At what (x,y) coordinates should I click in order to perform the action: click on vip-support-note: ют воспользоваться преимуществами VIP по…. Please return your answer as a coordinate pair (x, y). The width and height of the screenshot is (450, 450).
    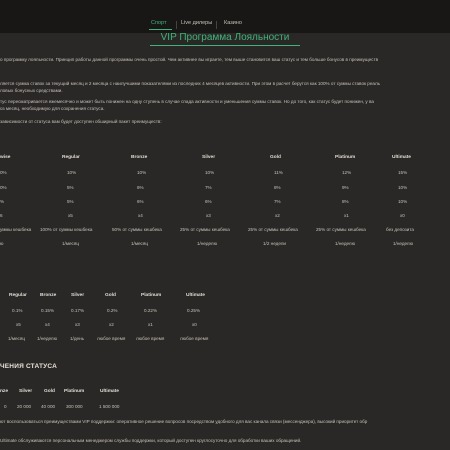
    Looking at the image, I should click on (184, 421).